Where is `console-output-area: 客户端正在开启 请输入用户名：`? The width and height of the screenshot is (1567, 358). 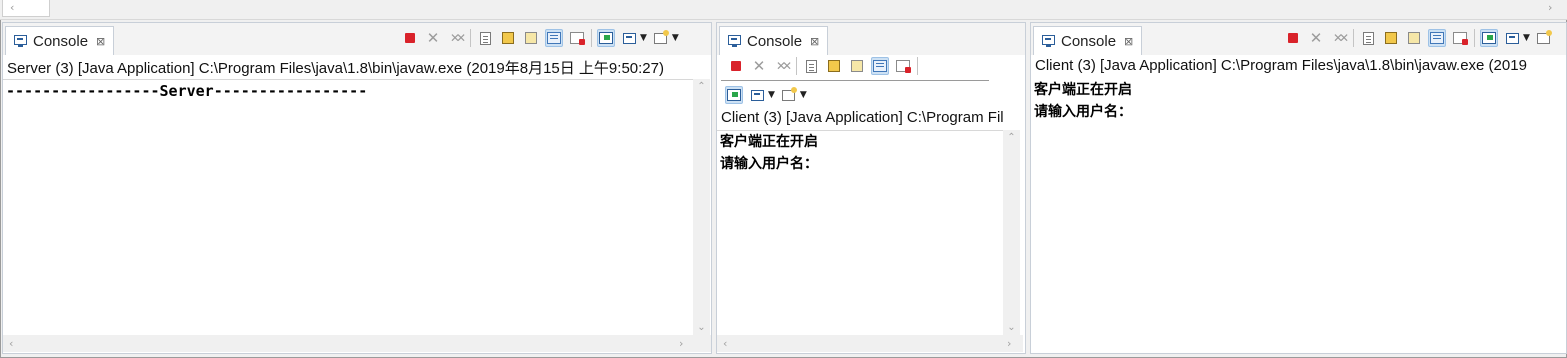
console-output-area: 客户端正在开启 请输入用户名： is located at coordinates (860, 232).